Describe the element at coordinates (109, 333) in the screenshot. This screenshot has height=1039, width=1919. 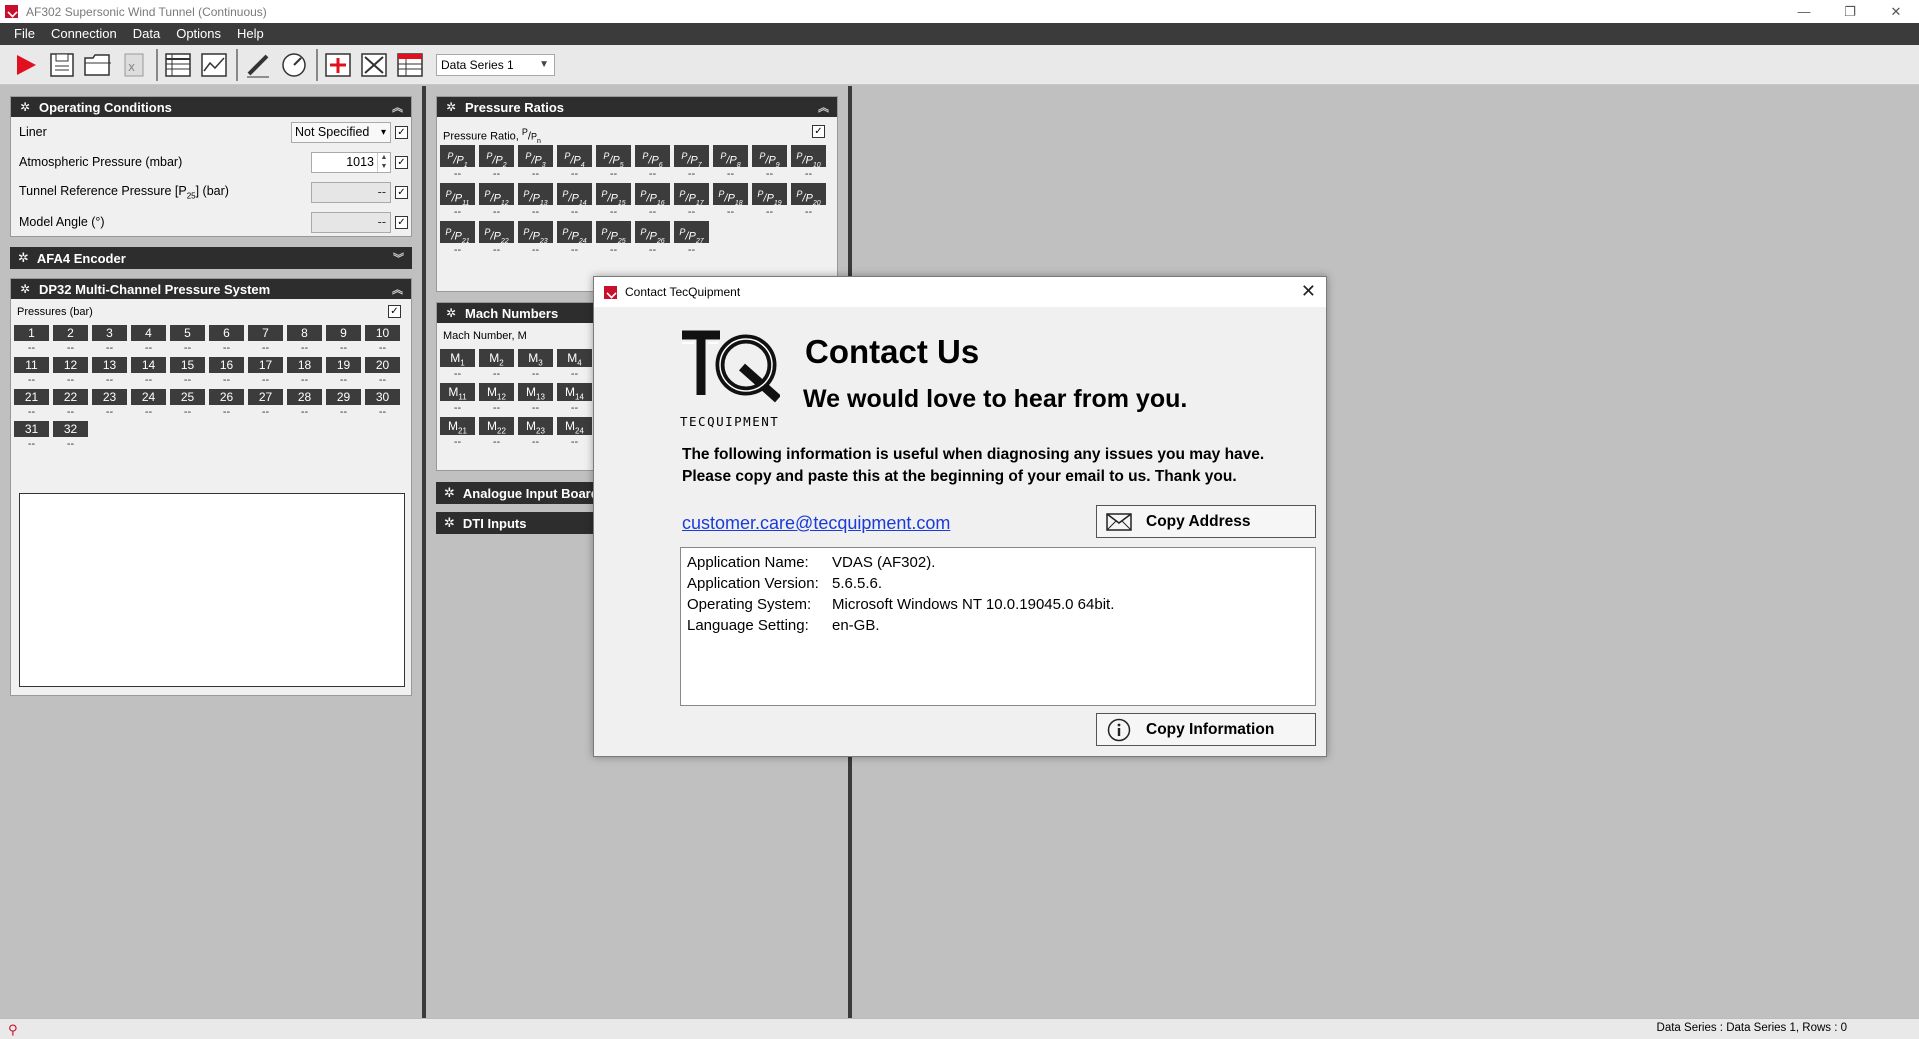
I see `channel-number: 3` at that location.